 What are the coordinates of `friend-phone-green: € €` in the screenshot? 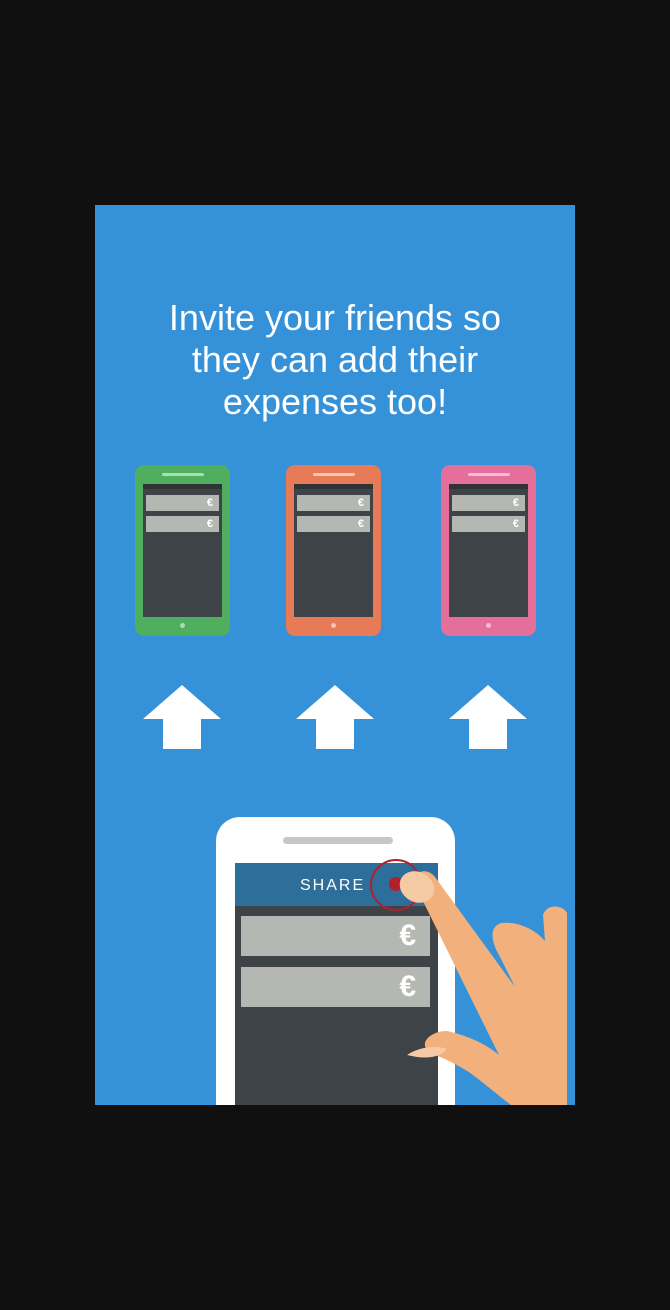 It's located at (182, 550).